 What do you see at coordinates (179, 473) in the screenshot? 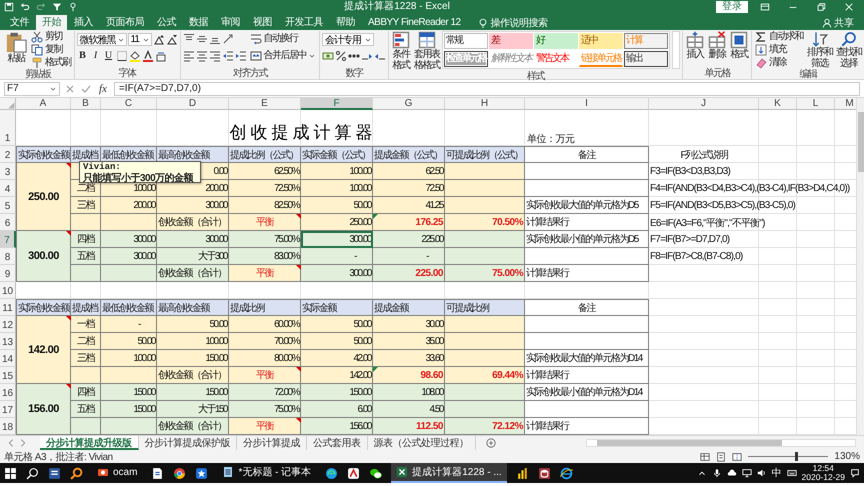
I see `taskbar-browser-button` at bounding box center [179, 473].